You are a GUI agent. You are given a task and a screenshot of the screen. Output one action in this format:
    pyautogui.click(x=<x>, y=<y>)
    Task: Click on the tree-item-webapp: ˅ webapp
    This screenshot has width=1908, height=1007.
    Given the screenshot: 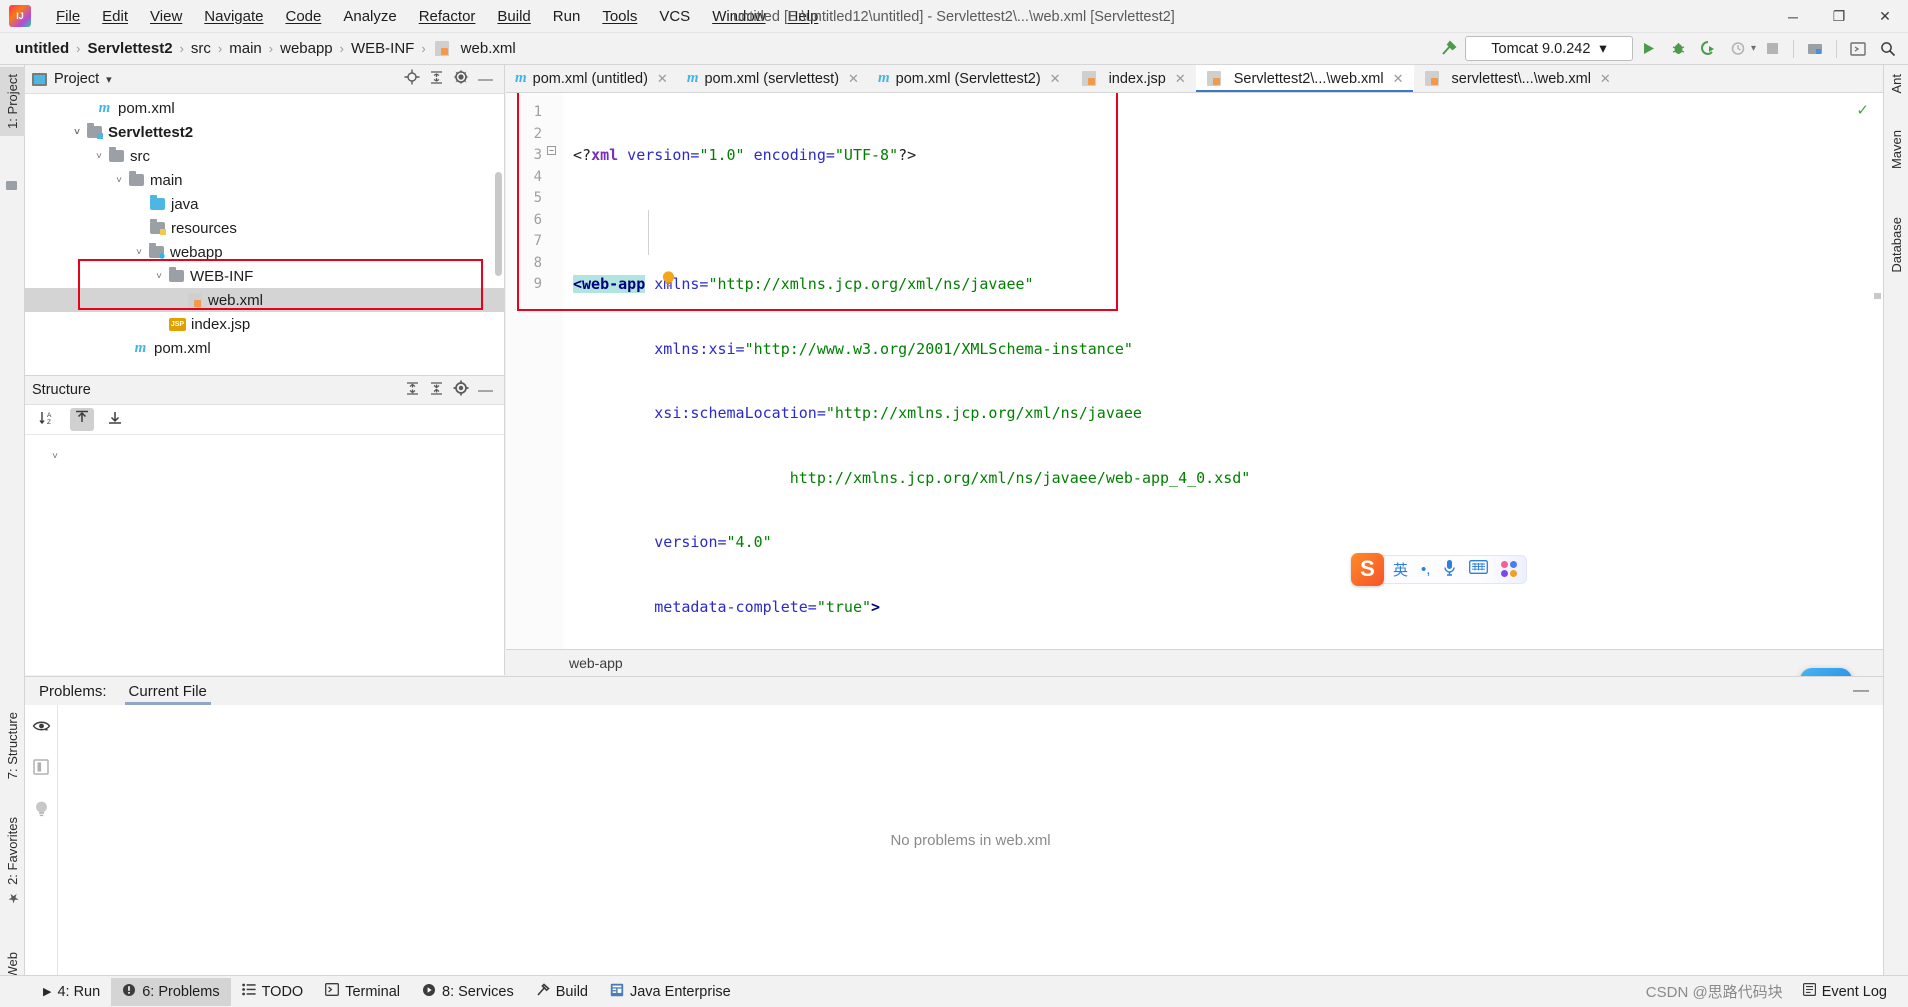 What is the action you would take?
    pyautogui.click(x=264, y=252)
    